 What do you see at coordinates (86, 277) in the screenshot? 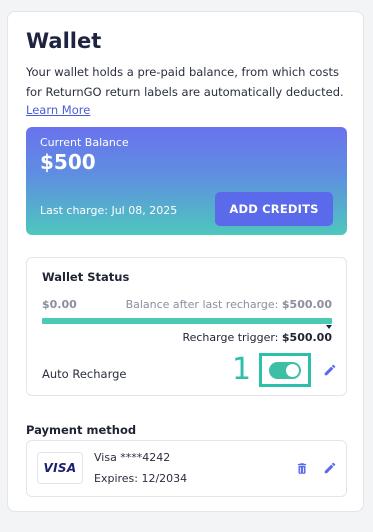
I see `wallet-status-title: Wallet Status` at bounding box center [86, 277].